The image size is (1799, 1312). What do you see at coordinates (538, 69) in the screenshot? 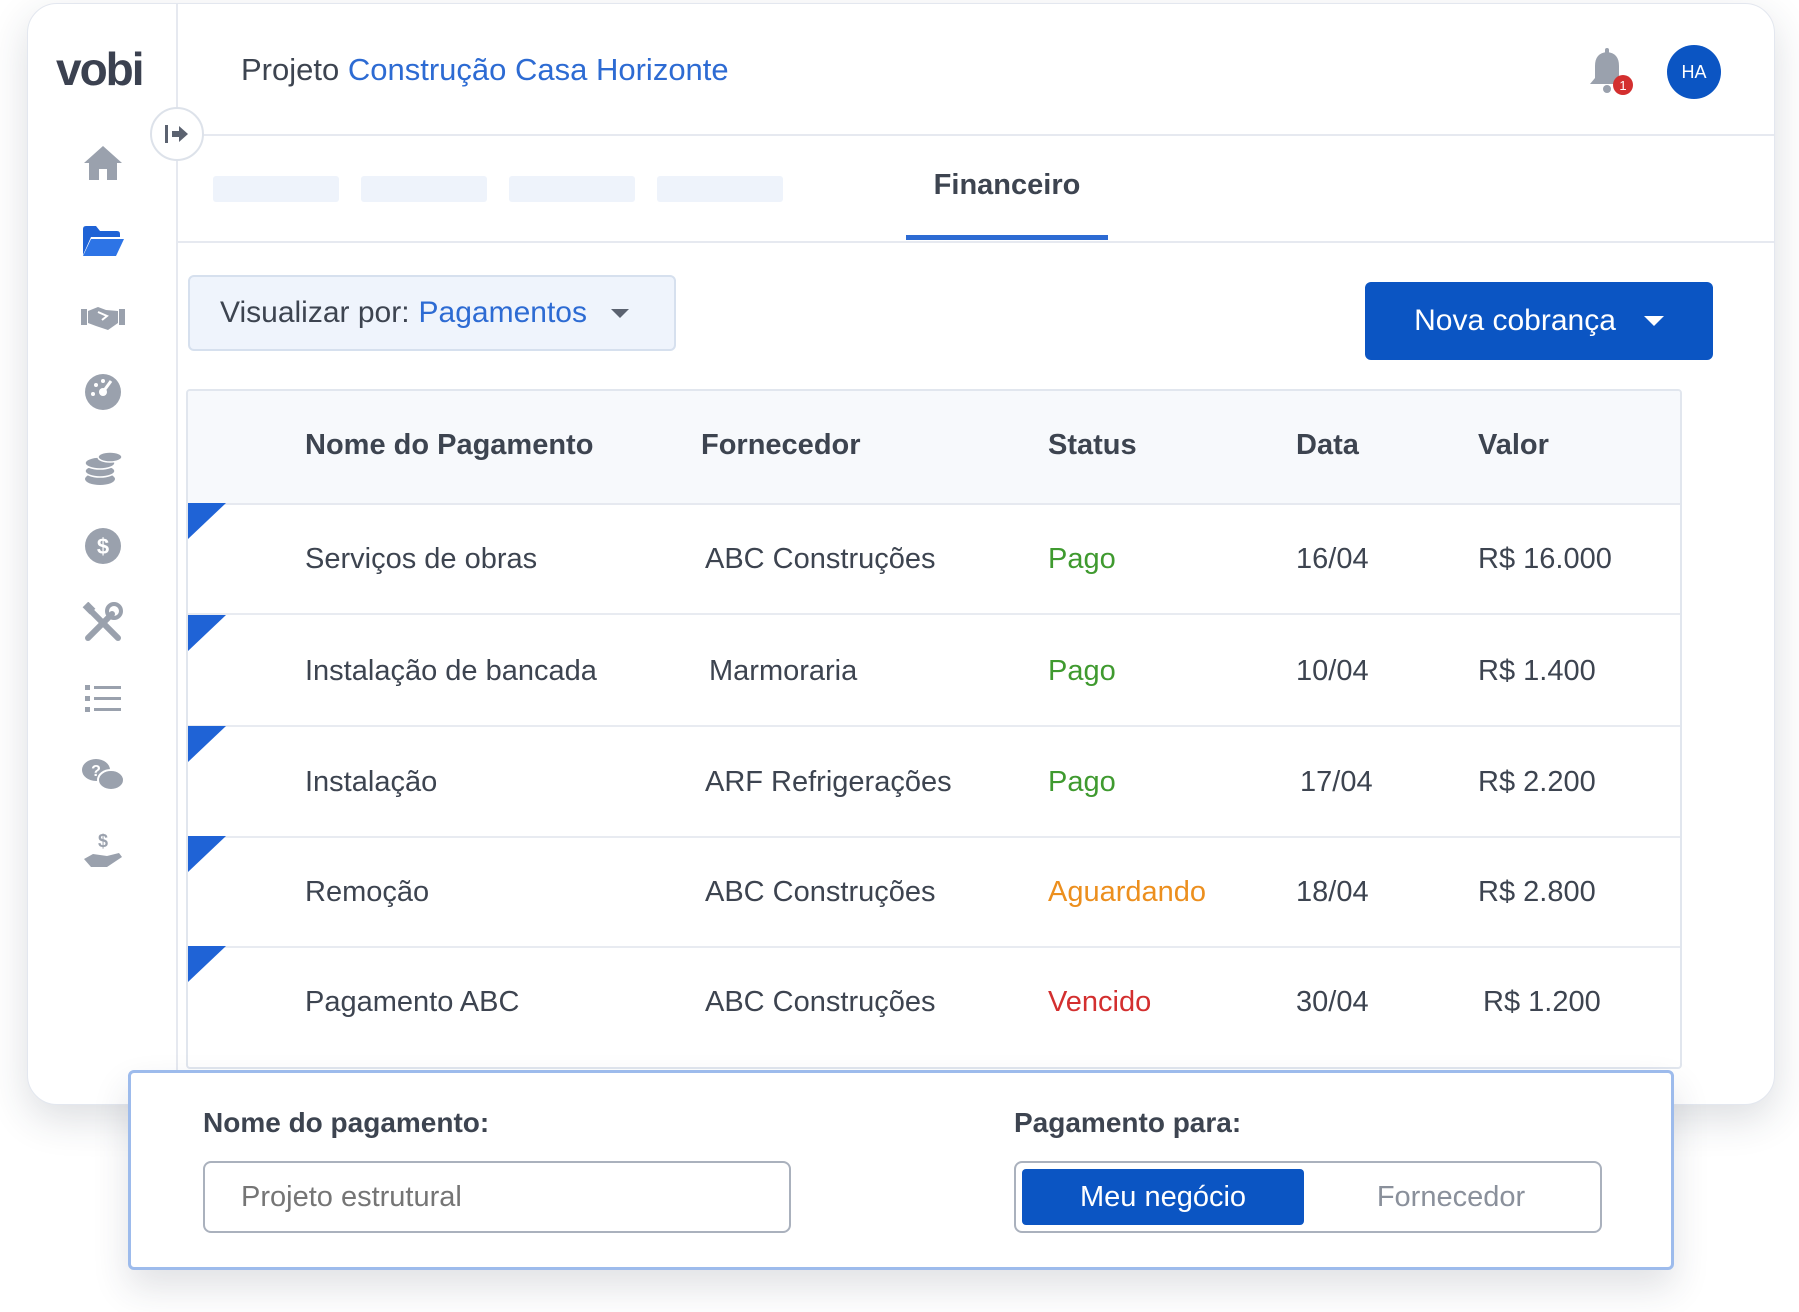
I see `project-name-link: Construção Casa Horizonte` at bounding box center [538, 69].